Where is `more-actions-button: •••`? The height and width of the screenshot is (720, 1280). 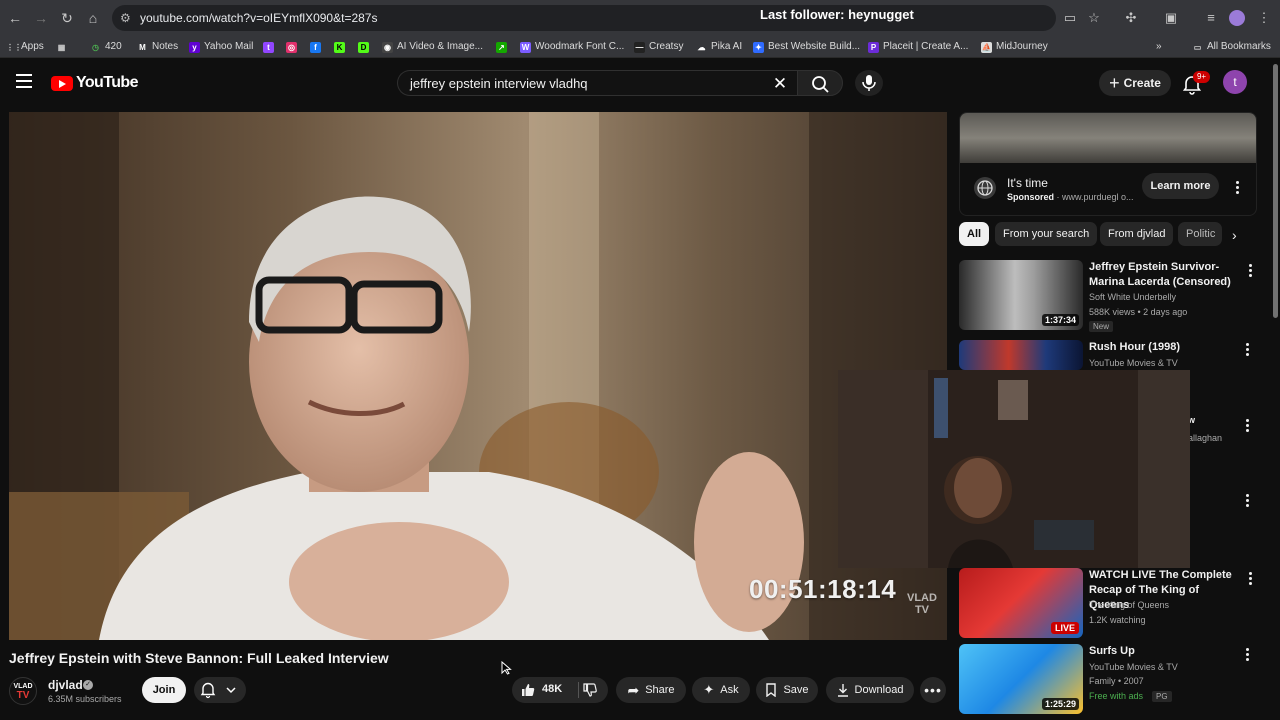 more-actions-button: ••• is located at coordinates (933, 690).